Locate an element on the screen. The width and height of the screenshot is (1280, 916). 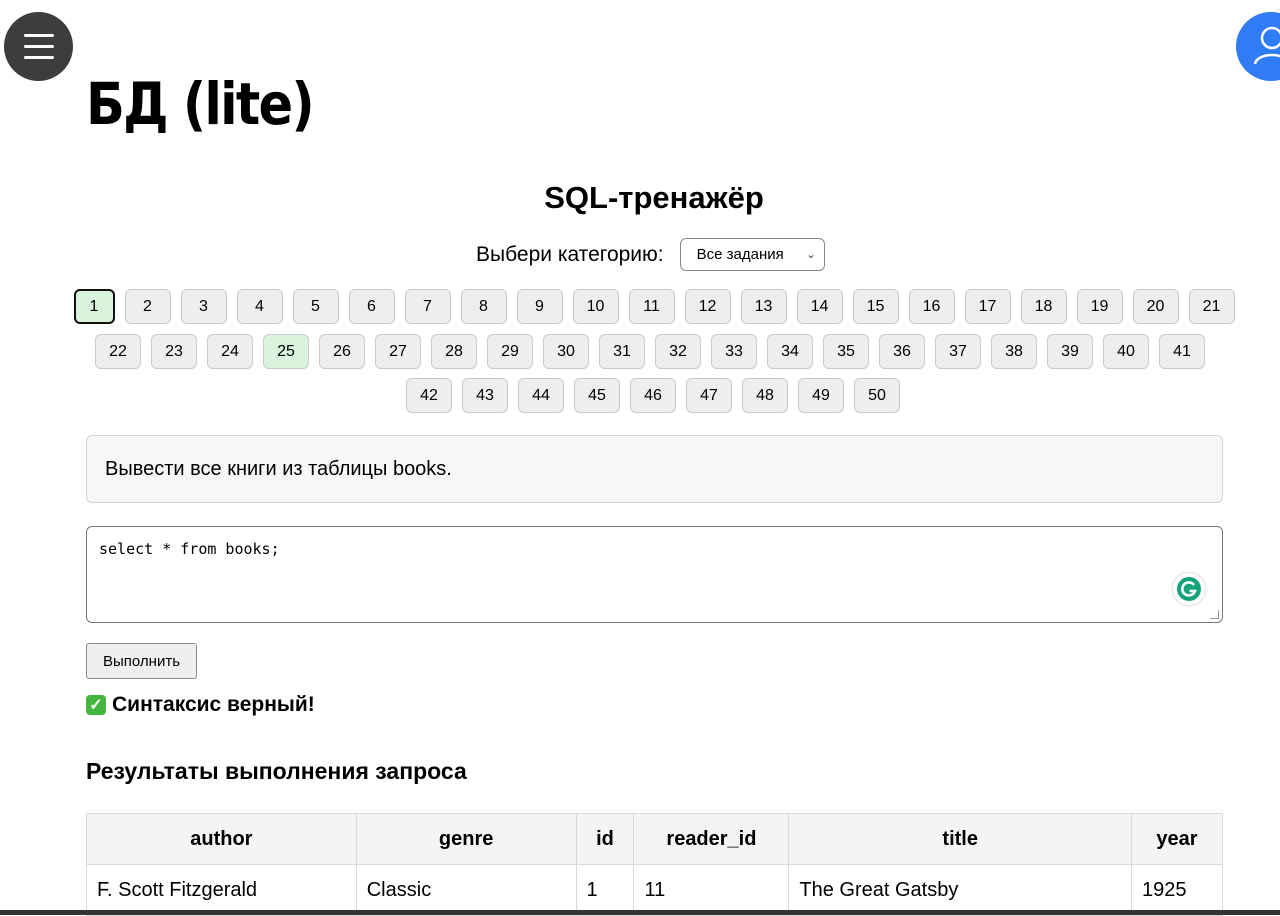
task-button-17: 17 is located at coordinates (987, 306).